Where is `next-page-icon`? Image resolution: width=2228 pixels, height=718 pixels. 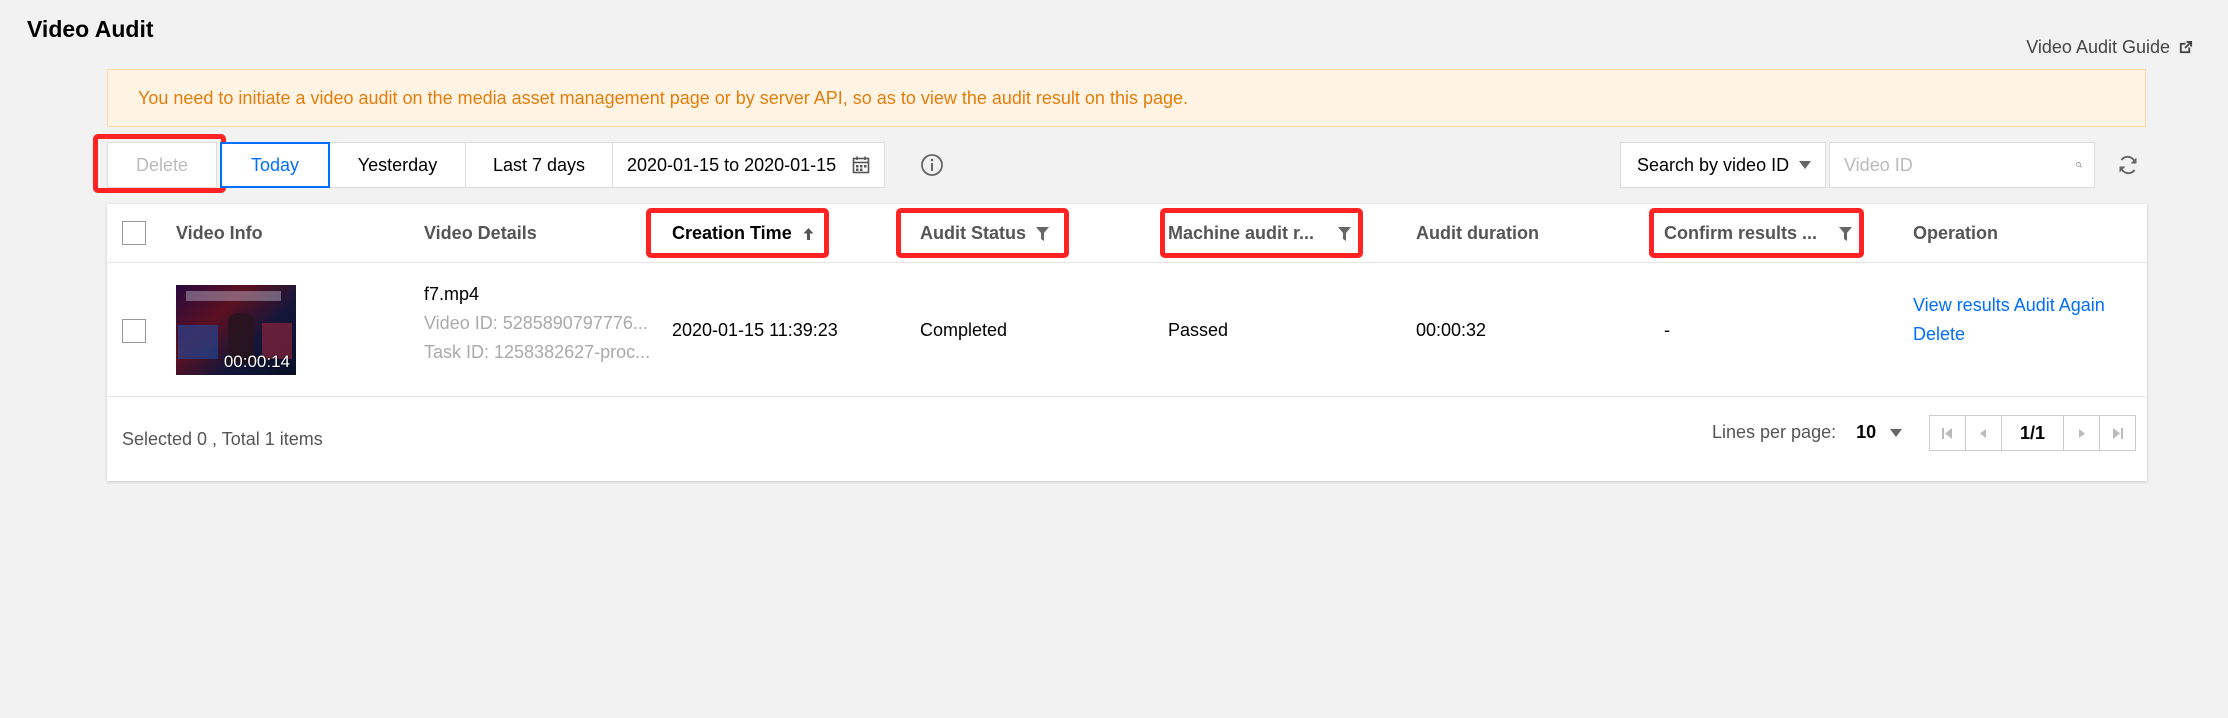 next-page-icon is located at coordinates (2082, 433).